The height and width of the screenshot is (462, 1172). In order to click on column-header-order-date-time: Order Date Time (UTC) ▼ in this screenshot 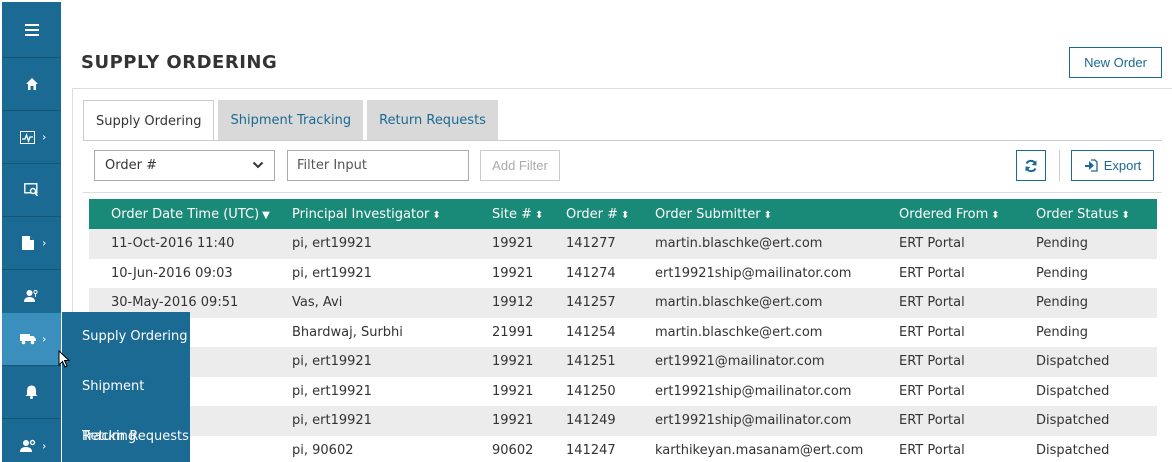, I will do `click(179, 214)`.